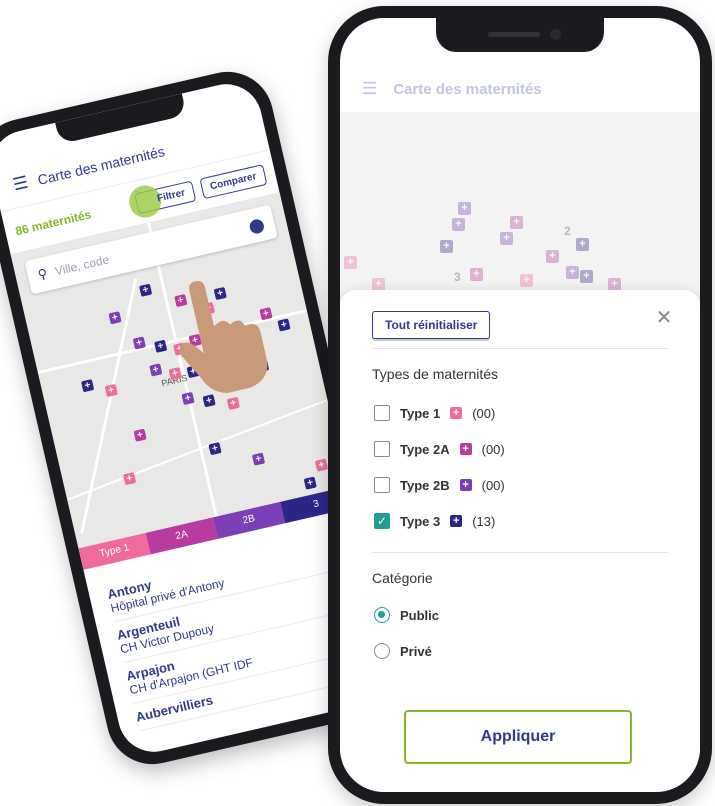  What do you see at coordinates (382, 521) in the screenshot?
I see `type-3-checkbox: ✓` at bounding box center [382, 521].